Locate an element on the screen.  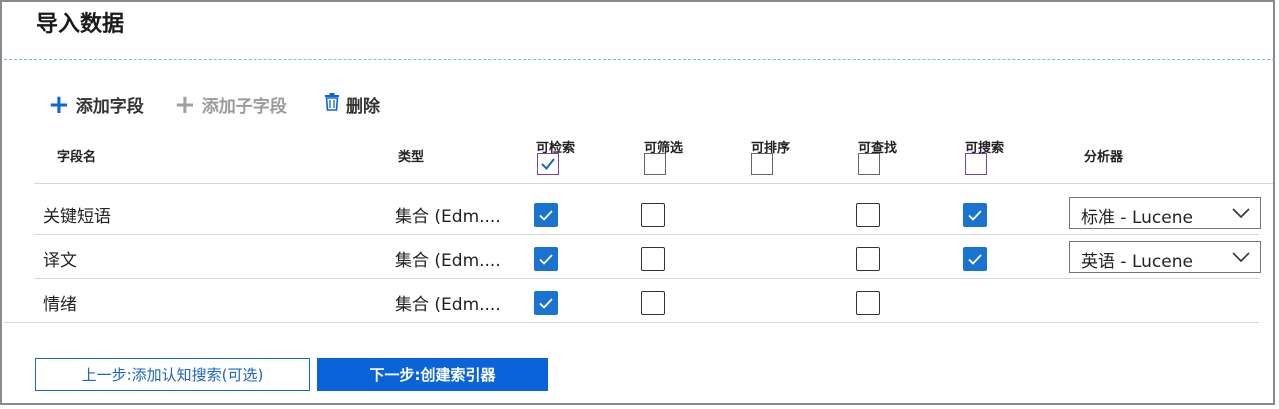
header-analyzer: 分析器 is located at coordinates (1104, 157).